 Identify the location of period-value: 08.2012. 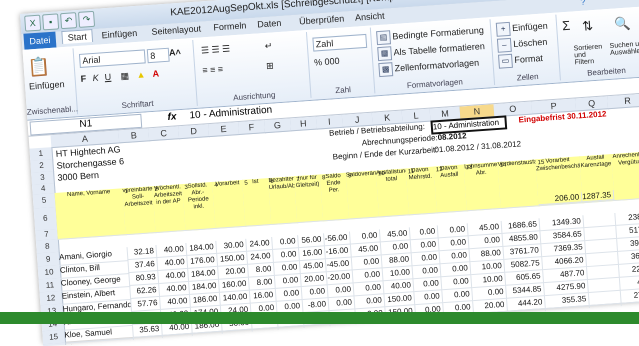
(452, 137).